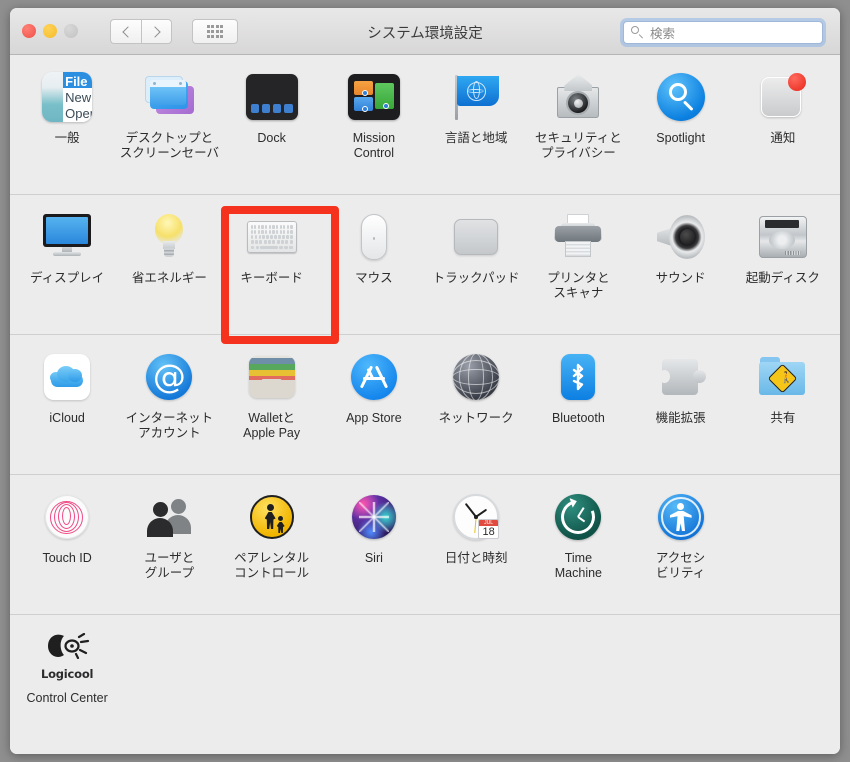 The height and width of the screenshot is (762, 850). I want to click on notification-badge, so click(796, 82).